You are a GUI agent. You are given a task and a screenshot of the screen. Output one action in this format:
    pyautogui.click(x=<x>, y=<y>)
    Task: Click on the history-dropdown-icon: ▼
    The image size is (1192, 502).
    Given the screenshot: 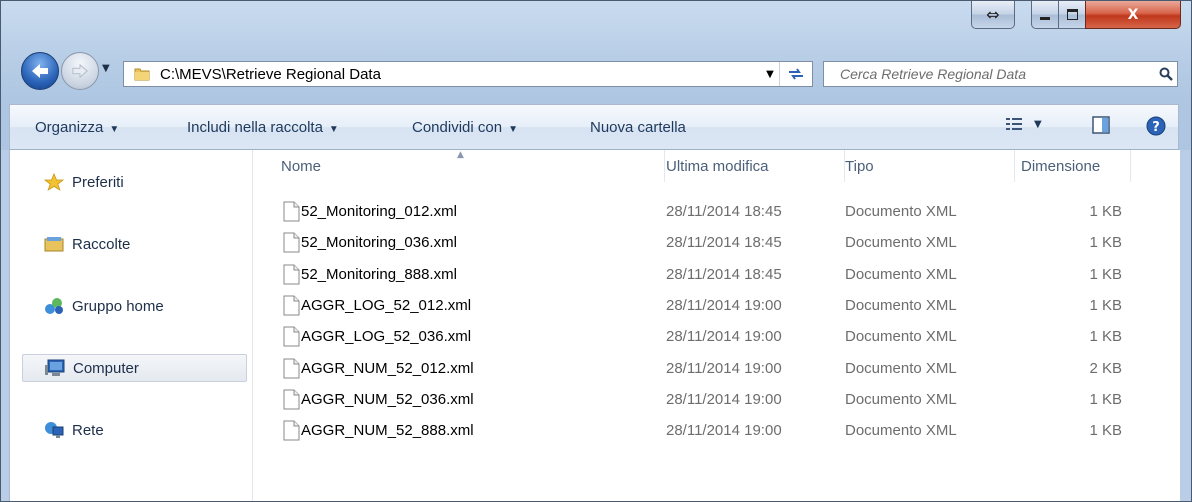 What is the action you would take?
    pyautogui.click(x=106, y=68)
    